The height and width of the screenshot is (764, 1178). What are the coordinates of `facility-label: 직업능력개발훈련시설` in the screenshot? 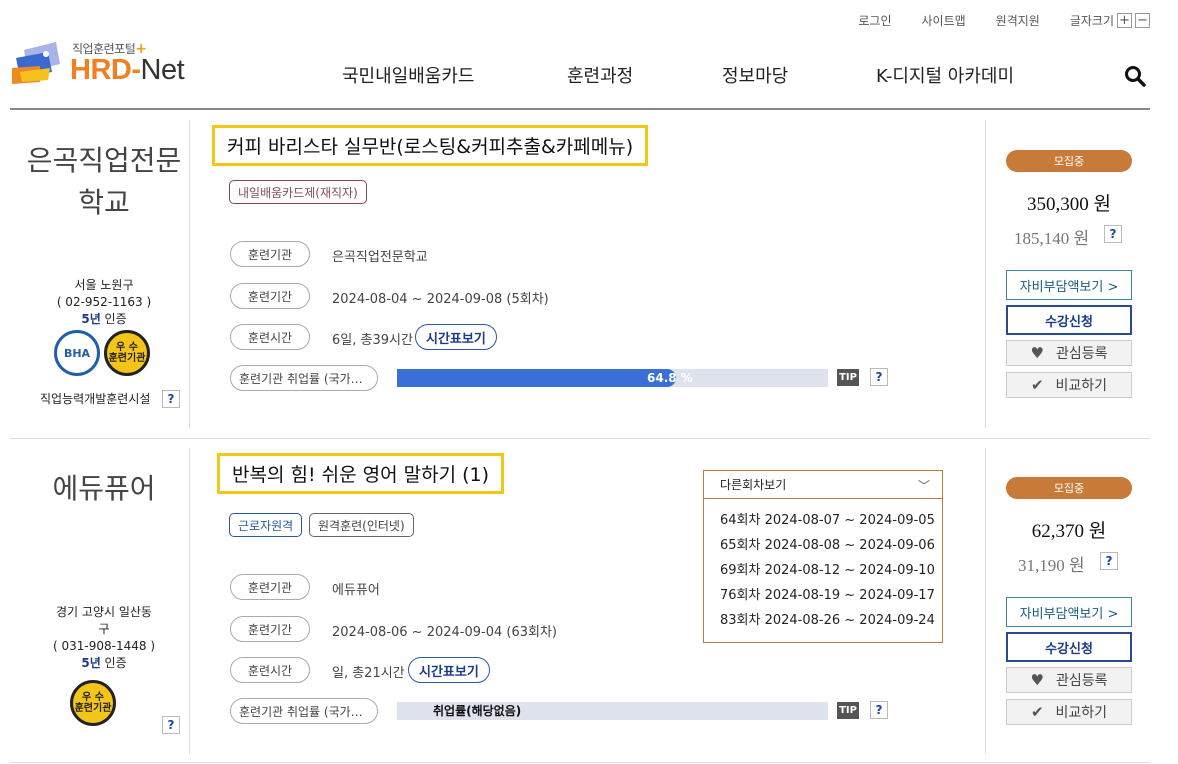 It's located at (95, 399).